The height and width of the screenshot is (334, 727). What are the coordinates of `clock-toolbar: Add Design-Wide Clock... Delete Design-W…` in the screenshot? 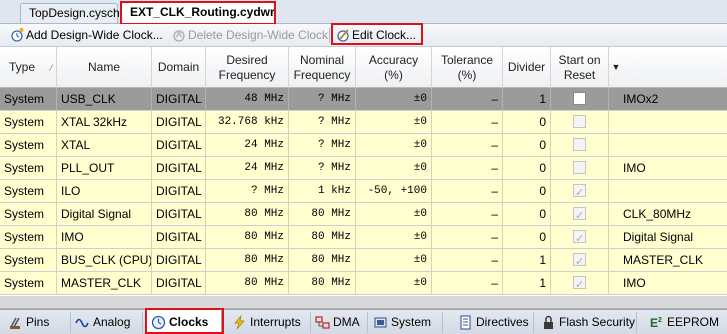 It's located at (363, 35).